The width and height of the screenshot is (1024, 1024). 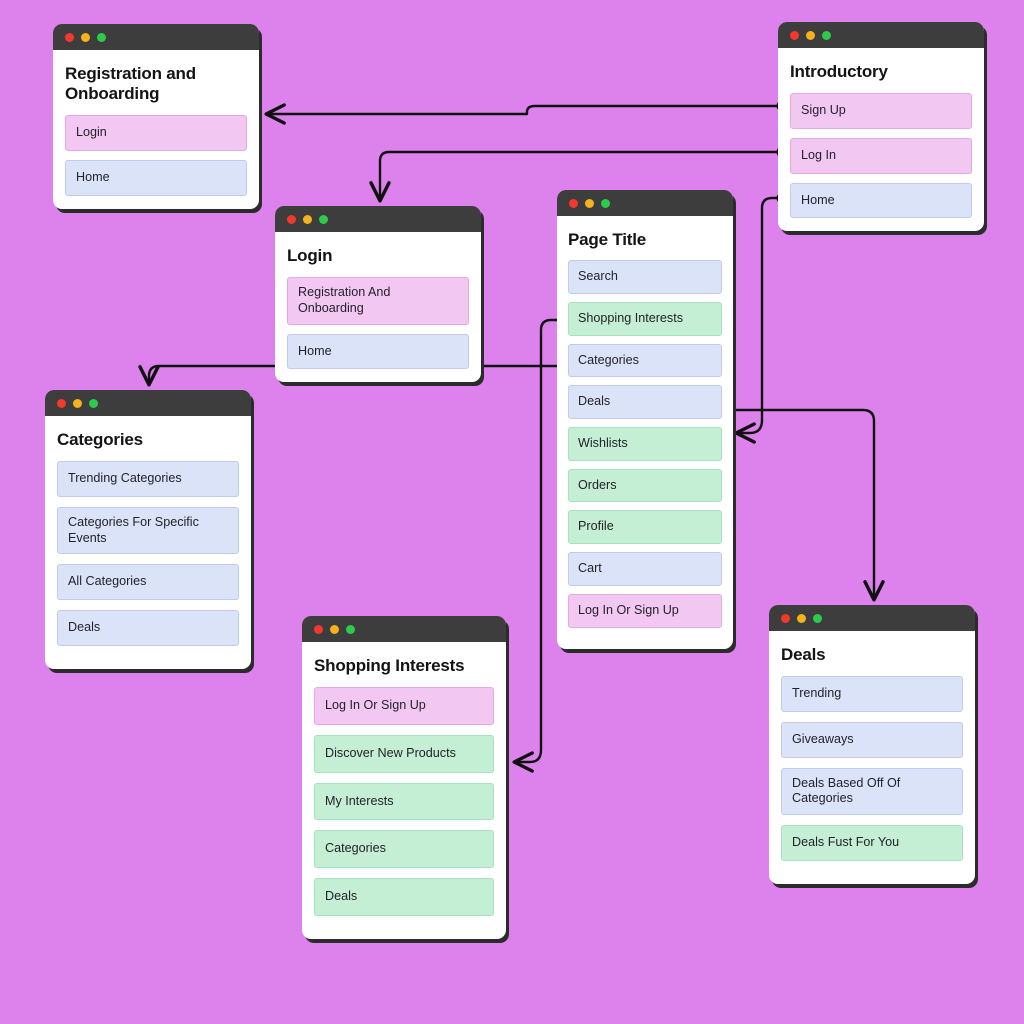 What do you see at coordinates (100, 439) in the screenshot?
I see `window-title: Categories` at bounding box center [100, 439].